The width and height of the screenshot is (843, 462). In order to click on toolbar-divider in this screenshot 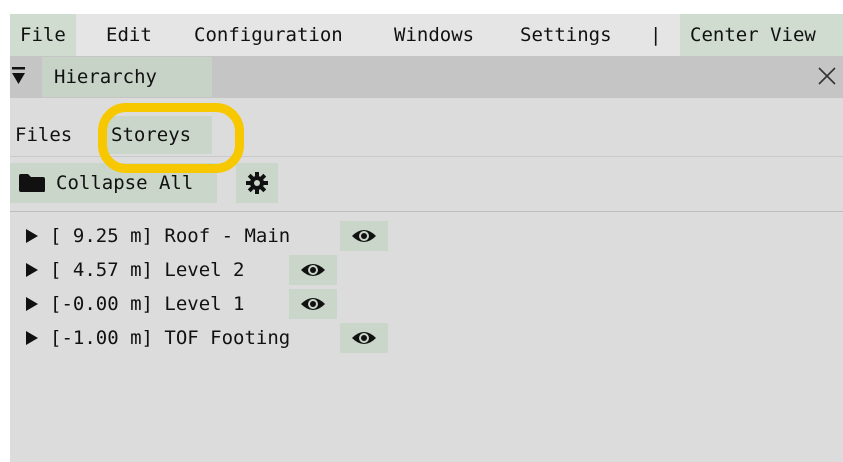, I will do `click(426, 211)`.